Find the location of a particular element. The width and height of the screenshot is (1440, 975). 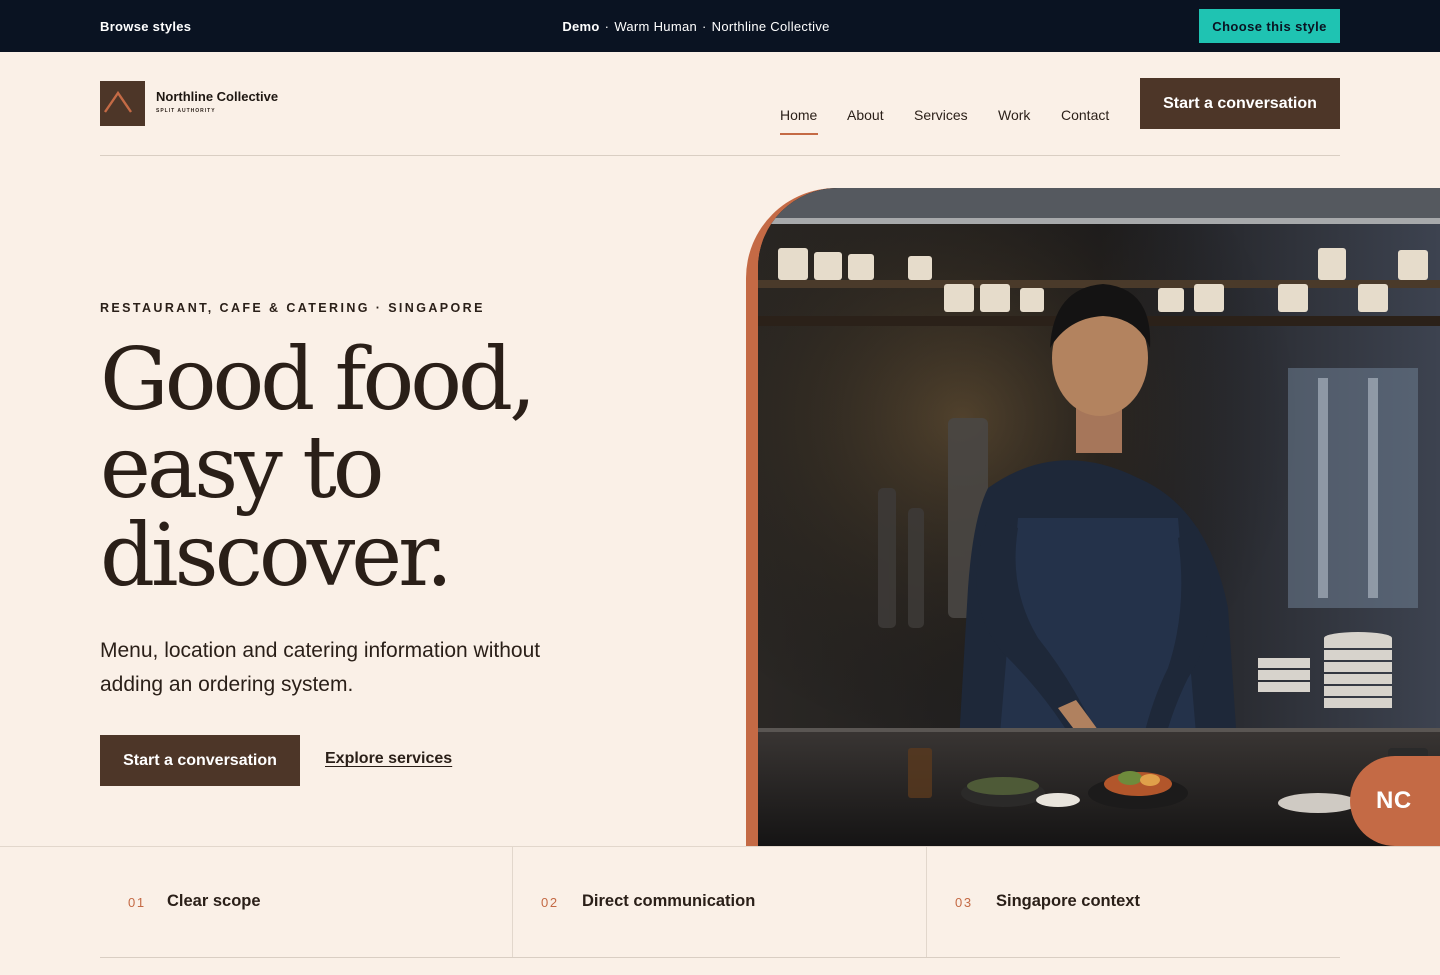

roof-logo-icon is located at coordinates (118, 101).